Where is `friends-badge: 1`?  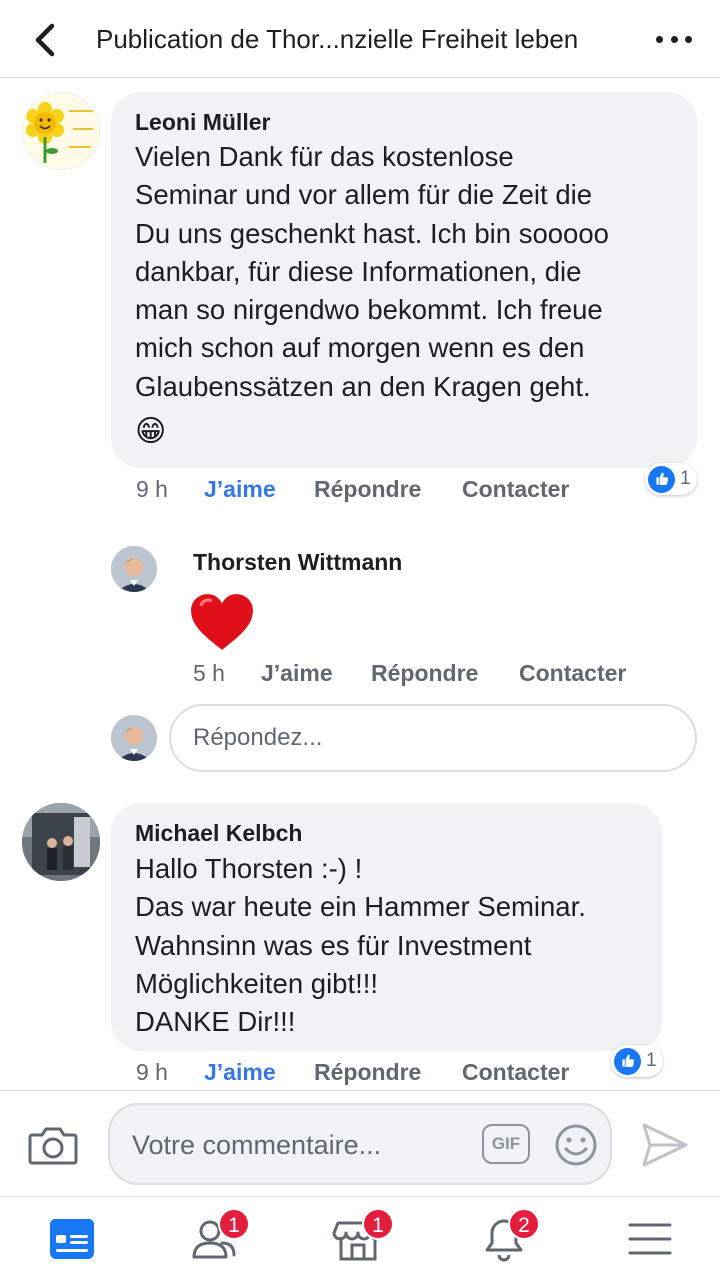
friends-badge: 1 is located at coordinates (234, 1224).